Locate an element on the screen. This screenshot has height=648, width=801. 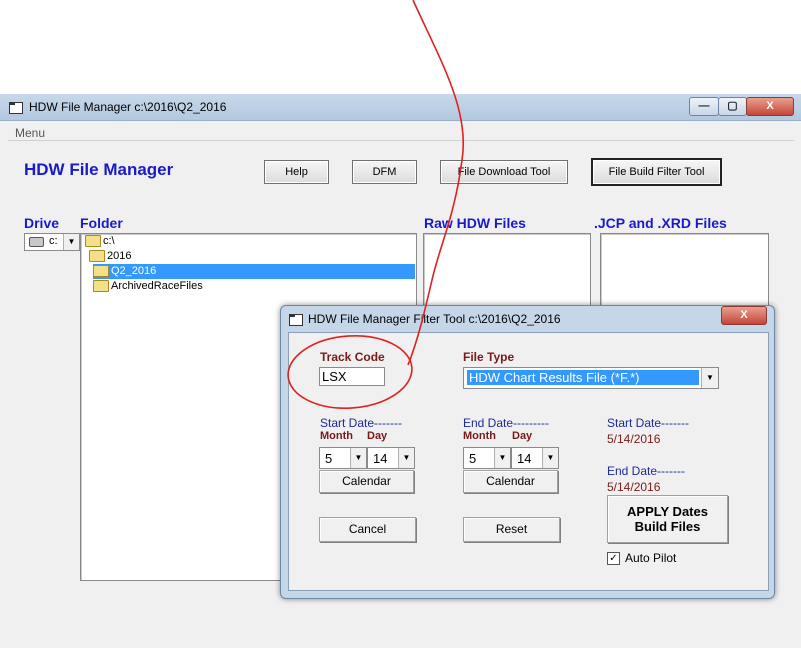
end-date-label: End Date--------- is located at coordinates (506, 423).